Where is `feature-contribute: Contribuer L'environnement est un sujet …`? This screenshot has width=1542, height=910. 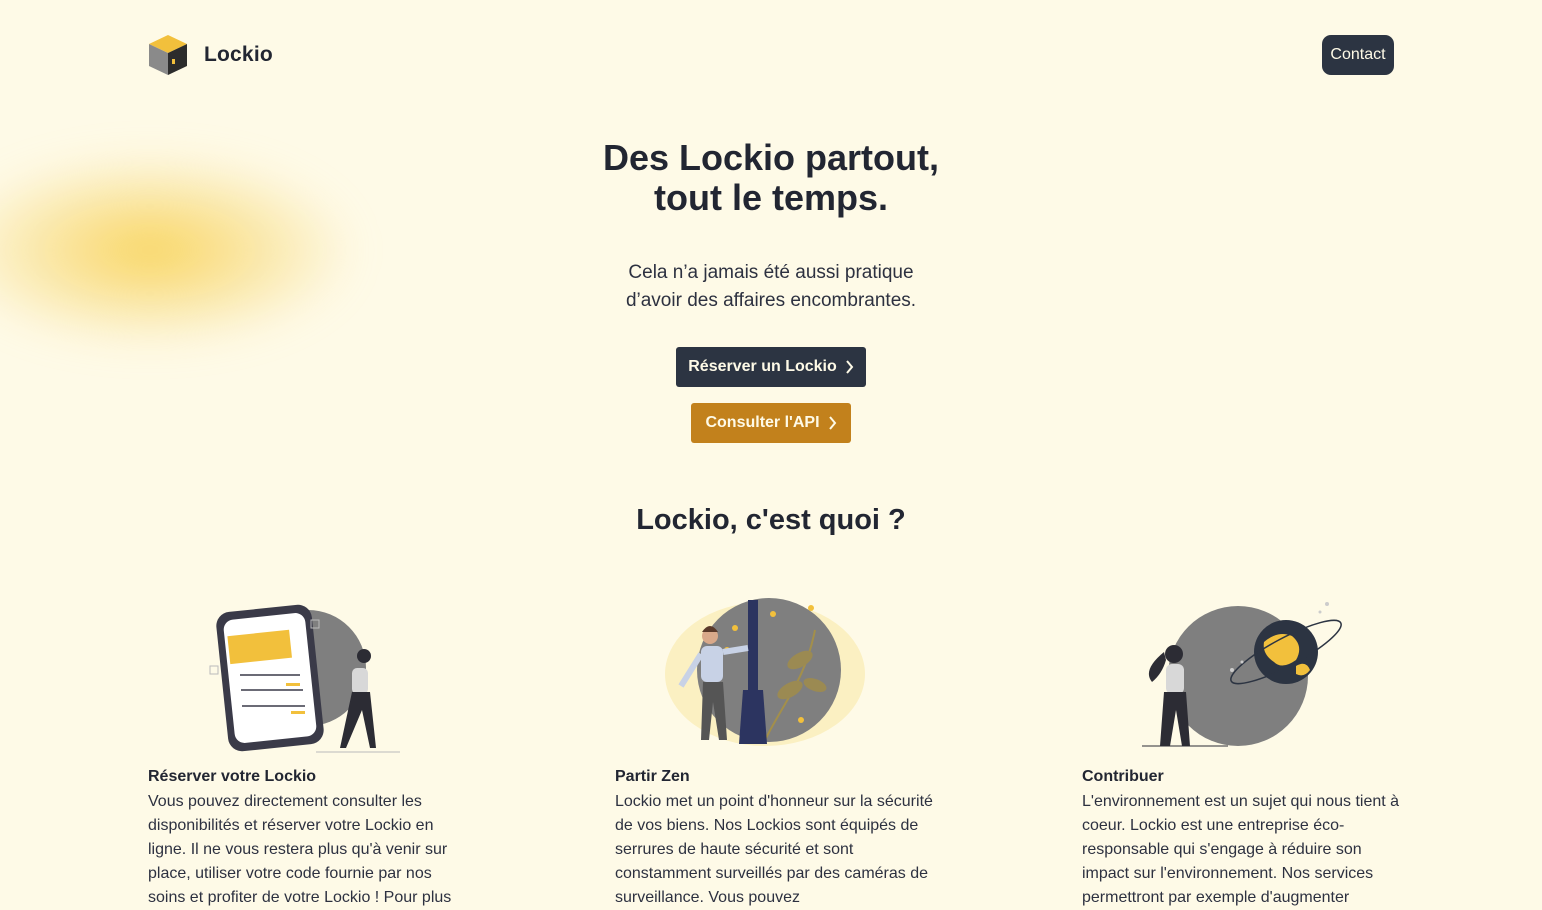 feature-contribute: Contribuer L'environnement est un sujet … is located at coordinates (1241, 750).